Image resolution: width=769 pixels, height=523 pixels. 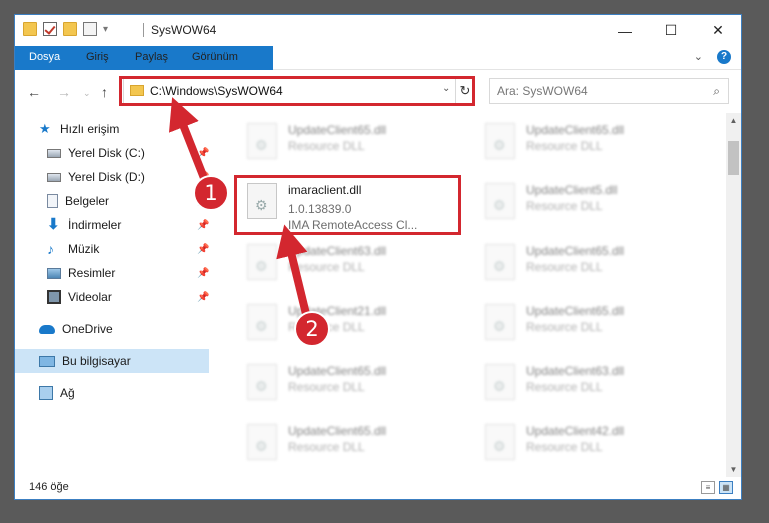 I want to click on sidebar-item-disk-d: Yerel Disk (D:) 📌, so click(x=128, y=177).